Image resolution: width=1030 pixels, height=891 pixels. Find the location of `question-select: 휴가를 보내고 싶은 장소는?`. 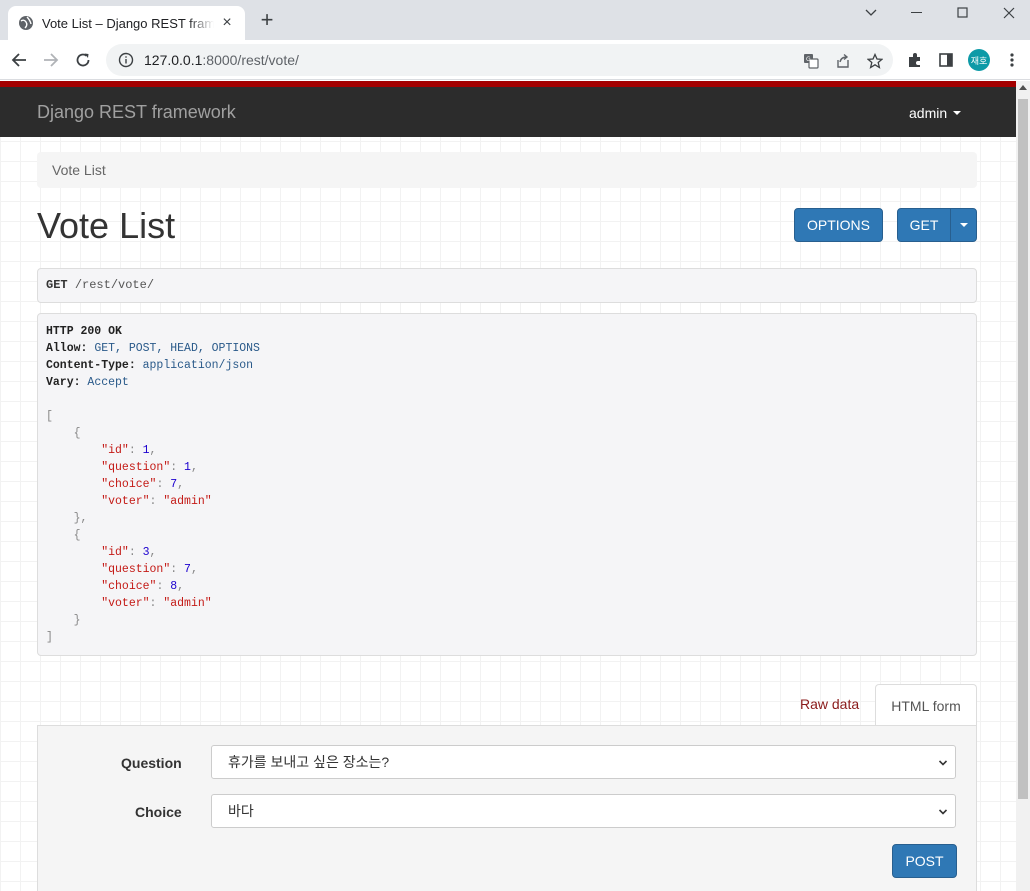

question-select: 휴가를 보내고 싶은 장소는? is located at coordinates (583, 762).